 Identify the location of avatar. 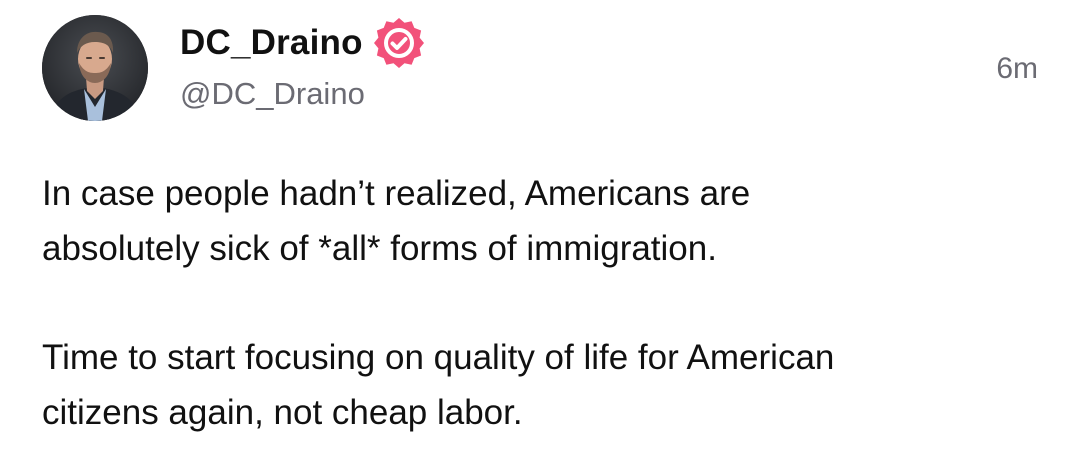
(95, 68).